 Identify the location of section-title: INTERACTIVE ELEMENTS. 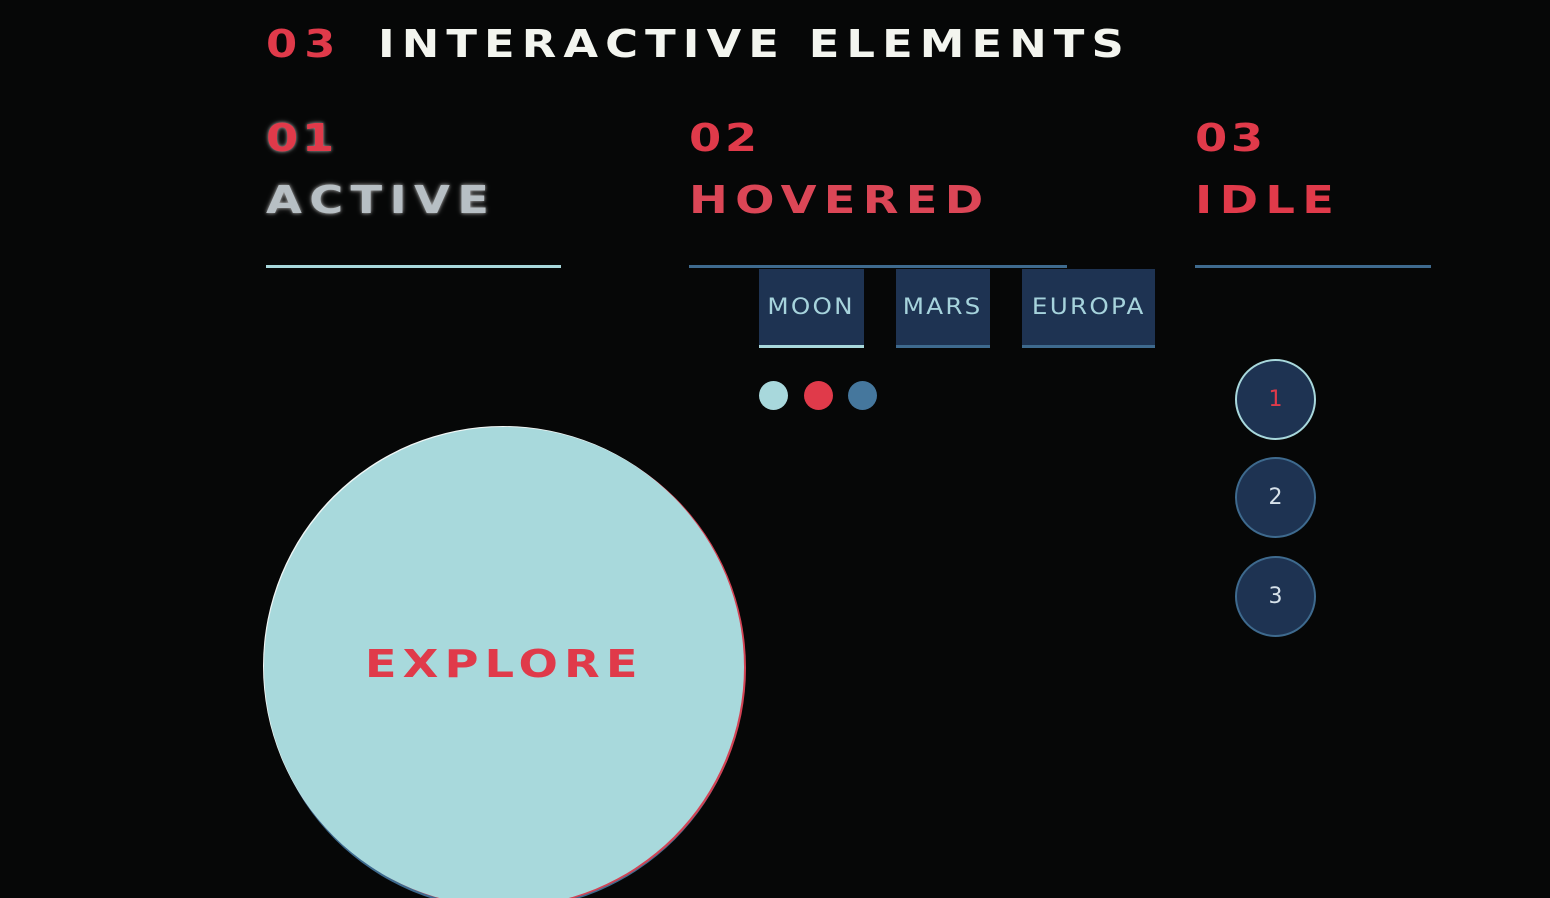
(754, 44).